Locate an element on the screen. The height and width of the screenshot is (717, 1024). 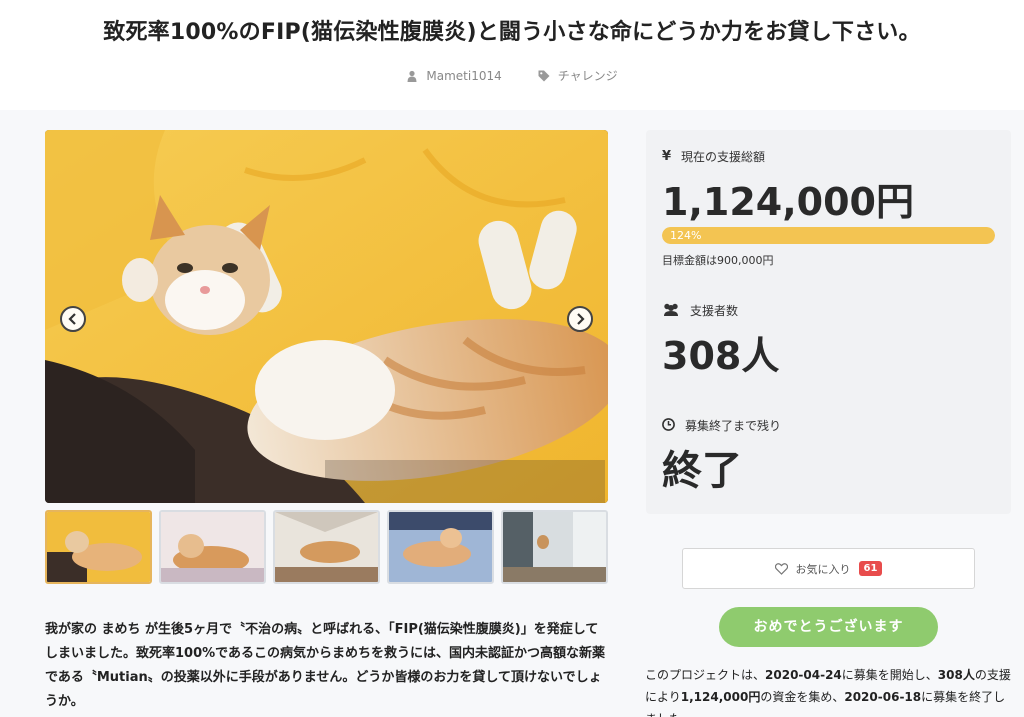
supporters-label-row: 支援者数 is located at coordinates (700, 310).